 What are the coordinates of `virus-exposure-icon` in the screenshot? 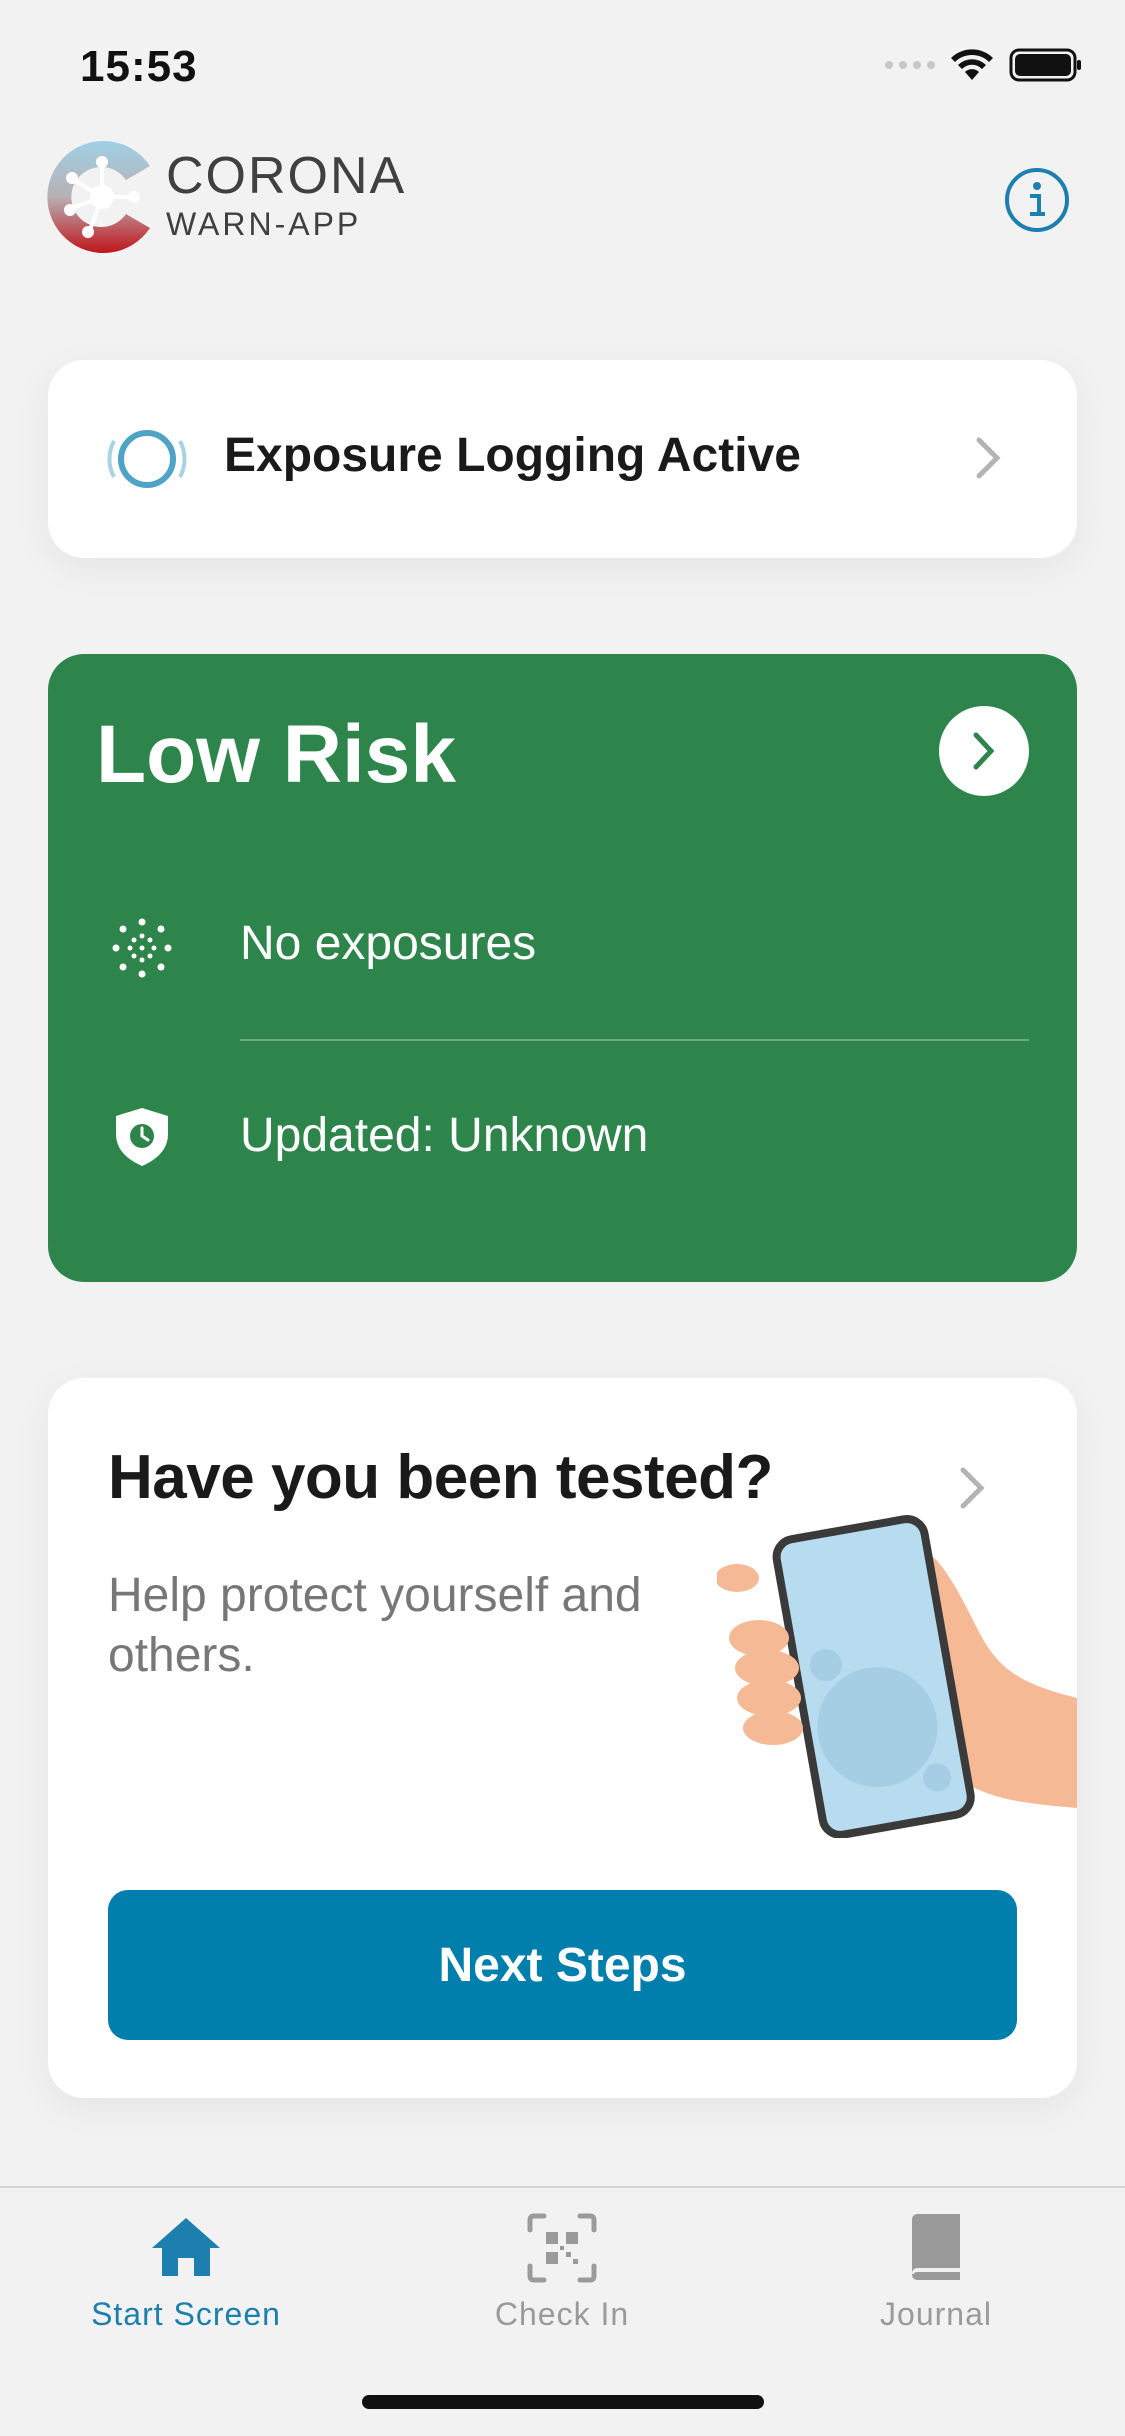 It's located at (142, 948).